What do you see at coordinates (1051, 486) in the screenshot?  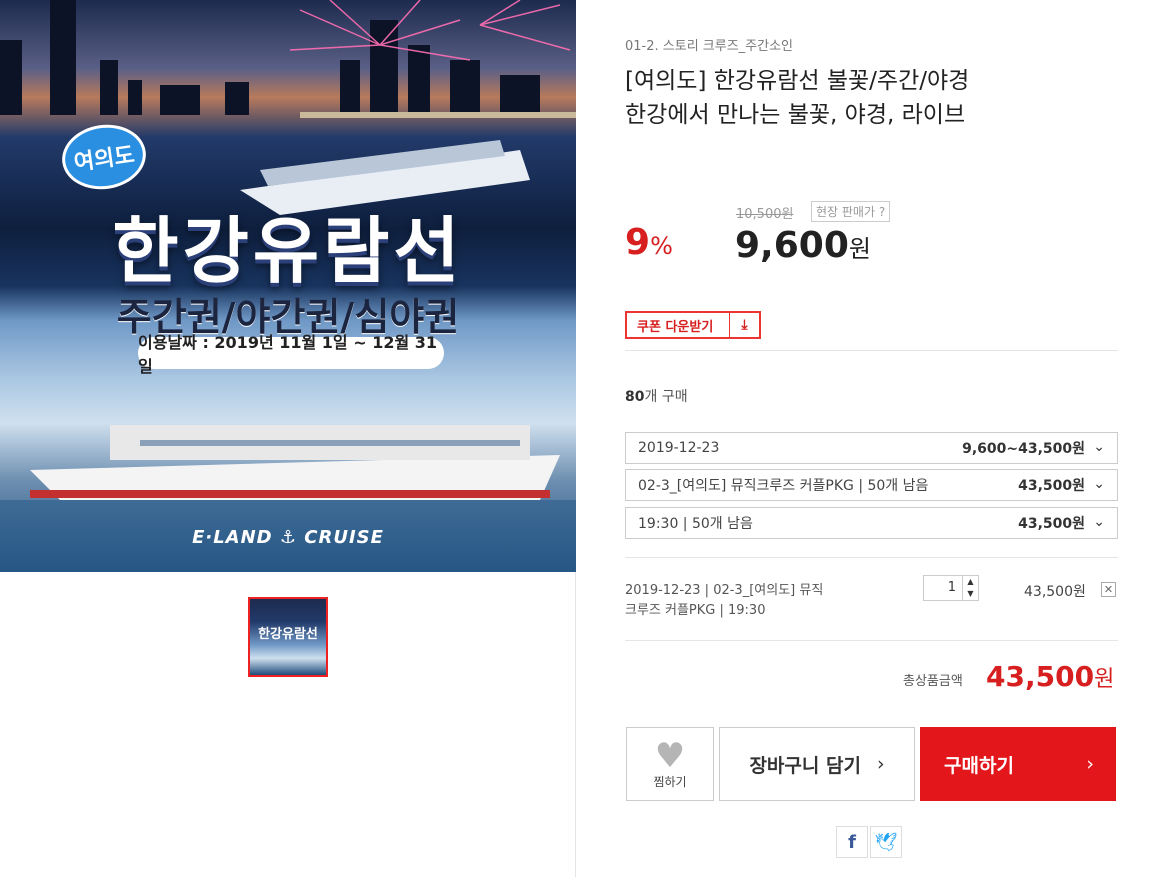 I see `package-select-value: 43,500원` at bounding box center [1051, 486].